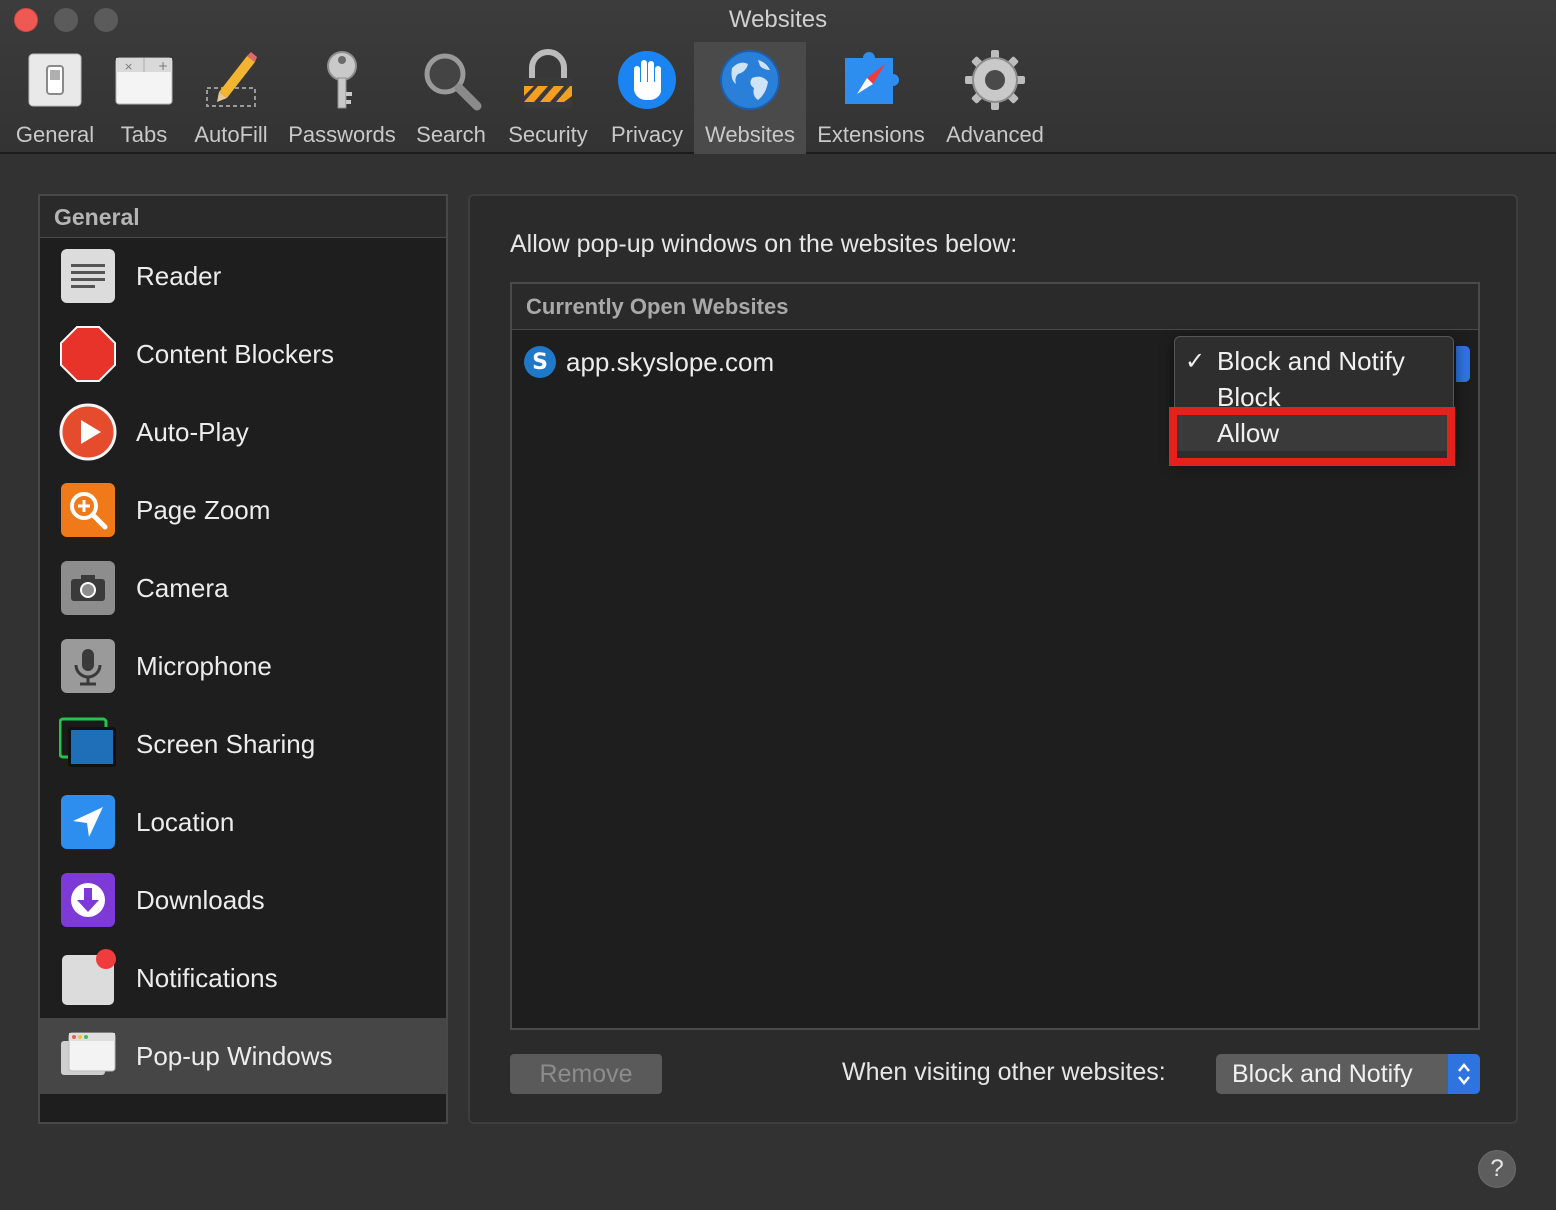 This screenshot has width=1556, height=1210. What do you see at coordinates (1463, 364) in the screenshot?
I see `site-setting-select-arrows` at bounding box center [1463, 364].